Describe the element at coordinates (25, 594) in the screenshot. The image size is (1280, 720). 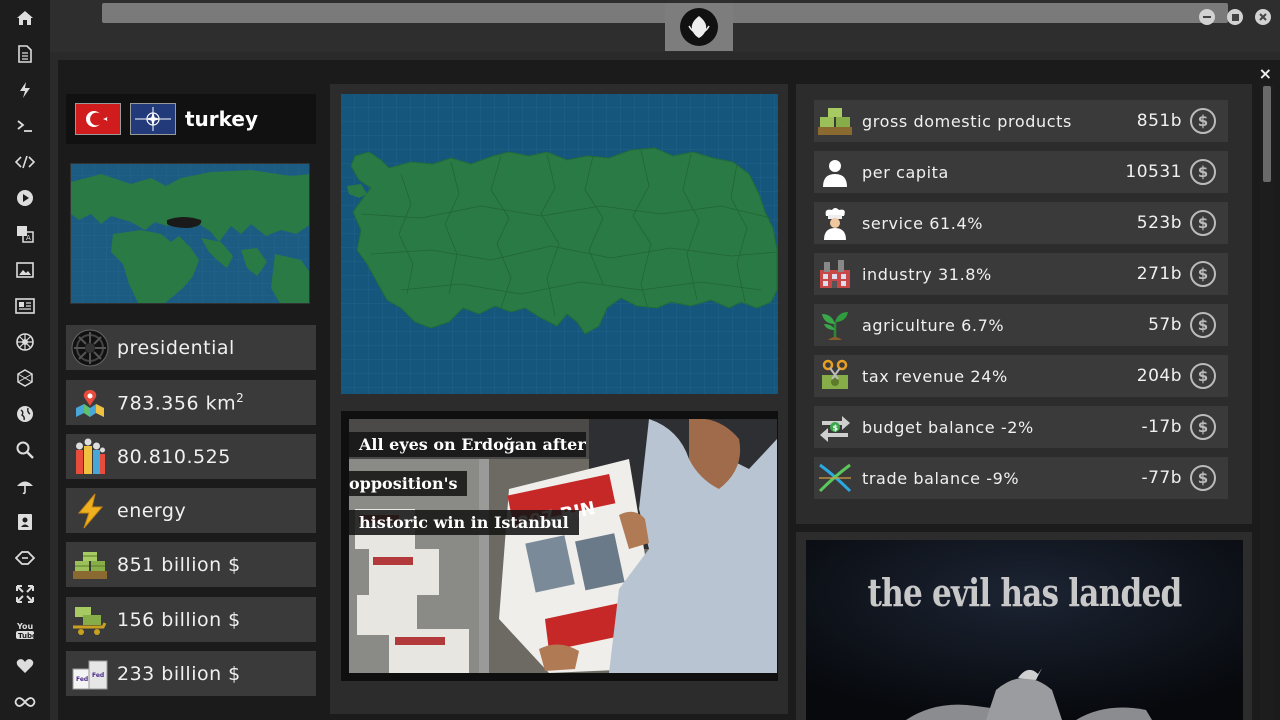
I see `expand-icon` at that location.